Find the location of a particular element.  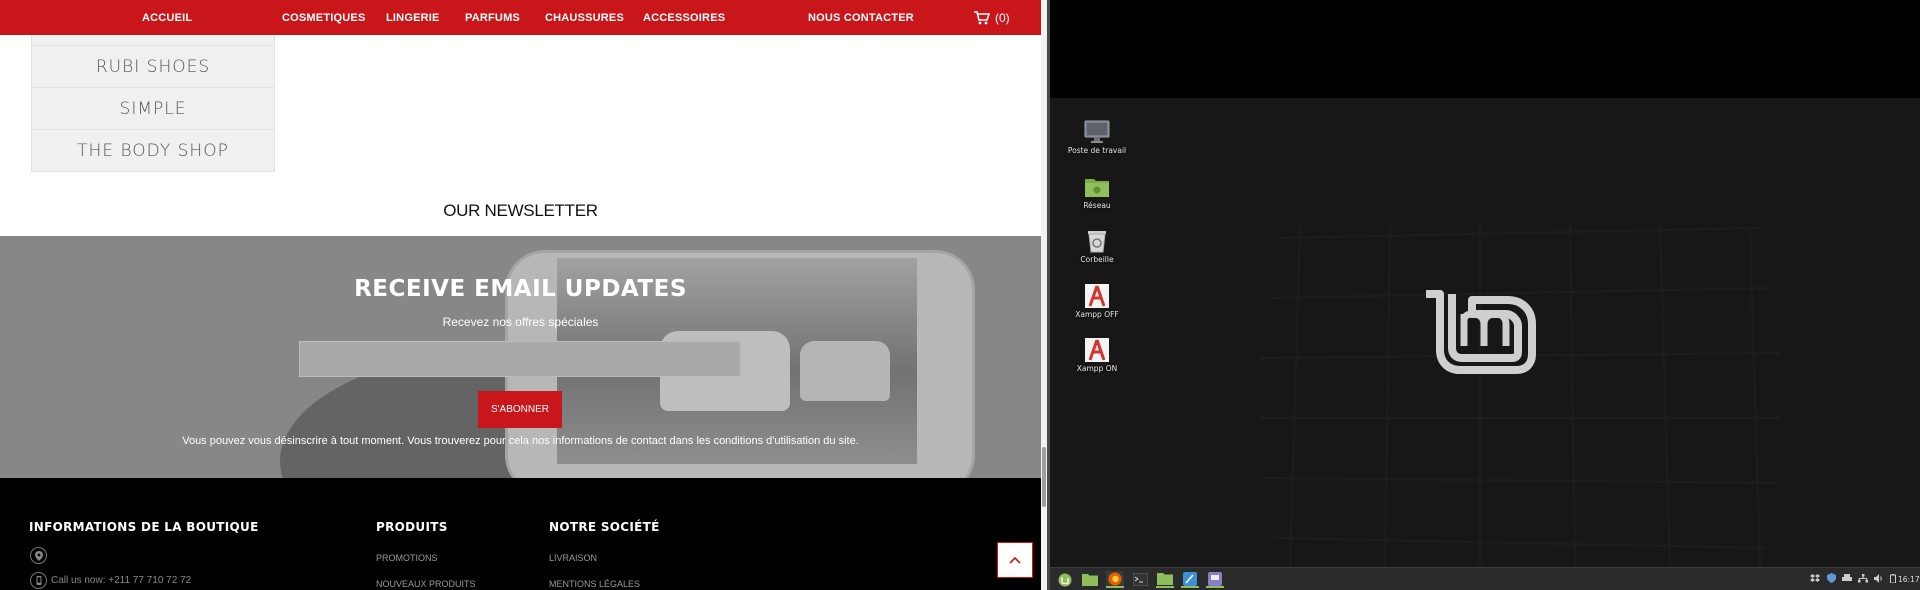

brand-list-top-edge is located at coordinates (153, 40).